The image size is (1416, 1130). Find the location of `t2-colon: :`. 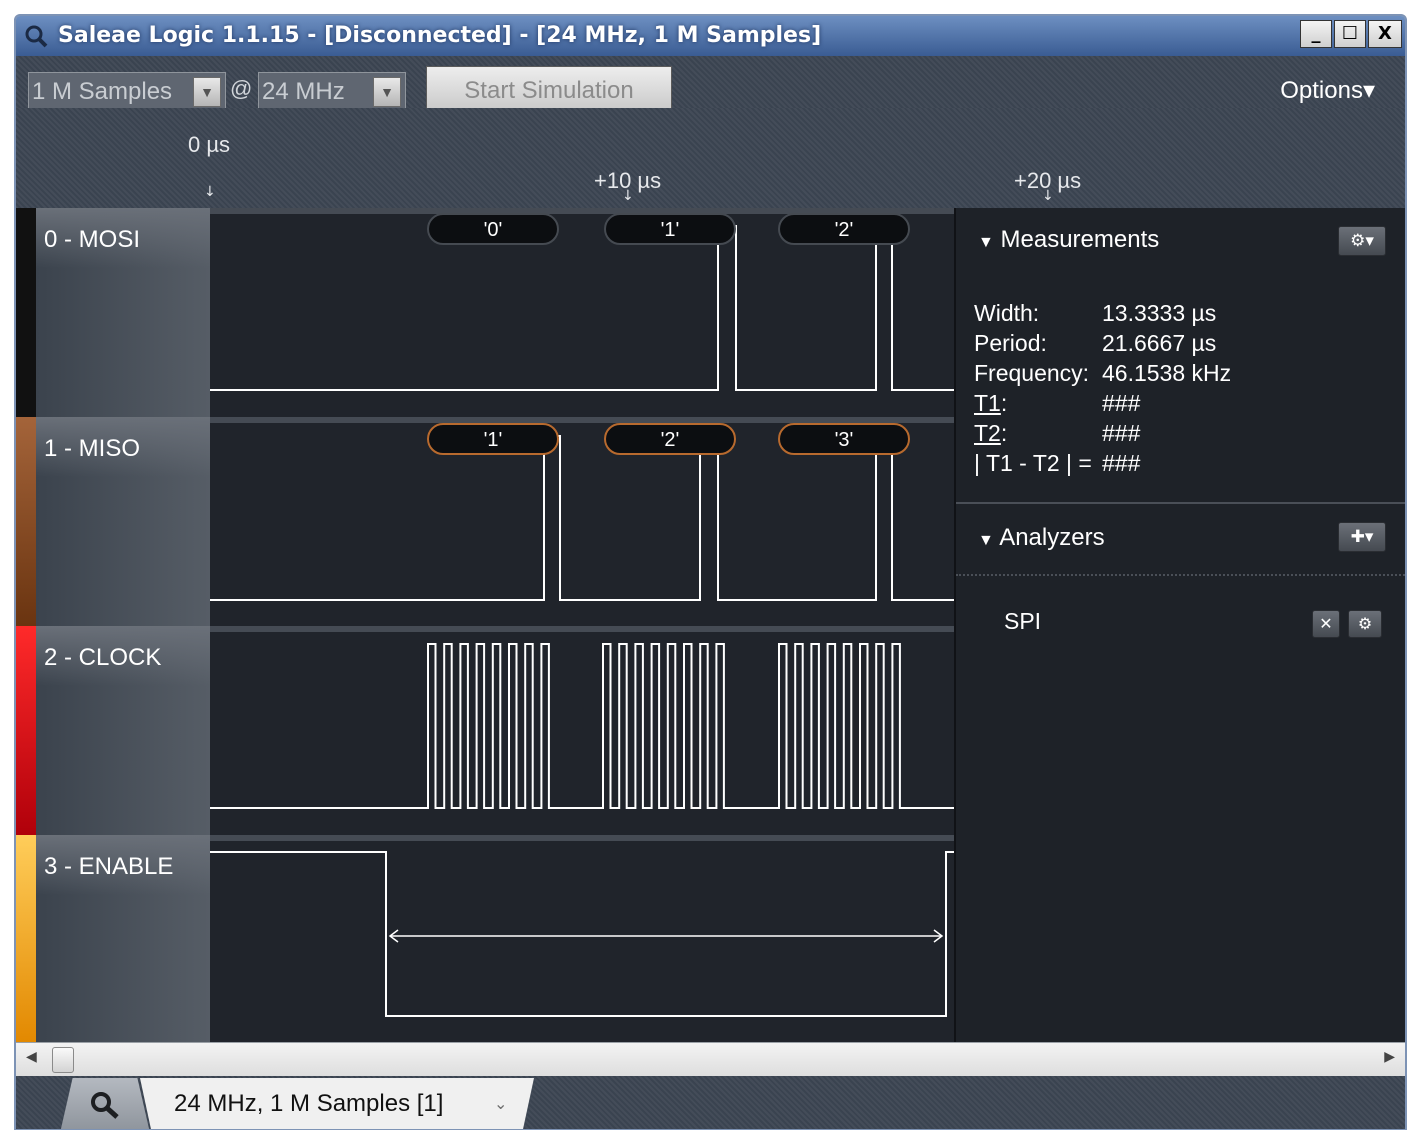

t2-colon: : is located at coordinates (1004, 433).